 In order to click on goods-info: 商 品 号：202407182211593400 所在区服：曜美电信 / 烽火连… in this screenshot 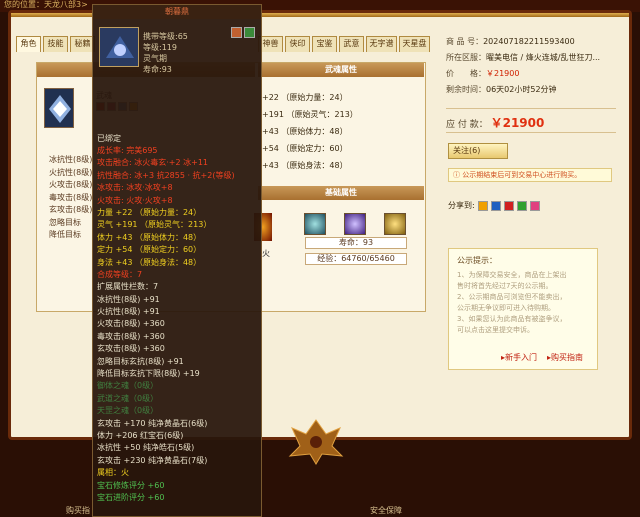, I will do `click(523, 67)`.